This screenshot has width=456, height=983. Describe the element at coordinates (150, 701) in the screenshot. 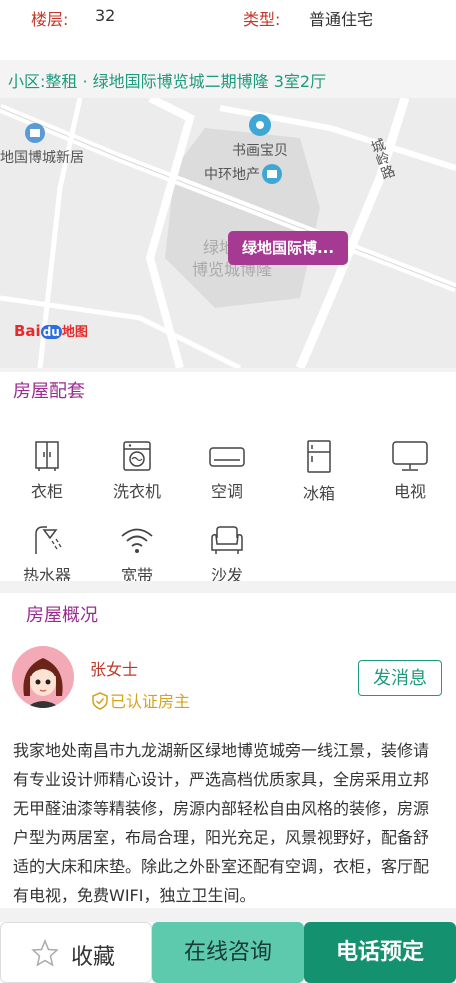

I see `verified-label: 已认证房主` at that location.